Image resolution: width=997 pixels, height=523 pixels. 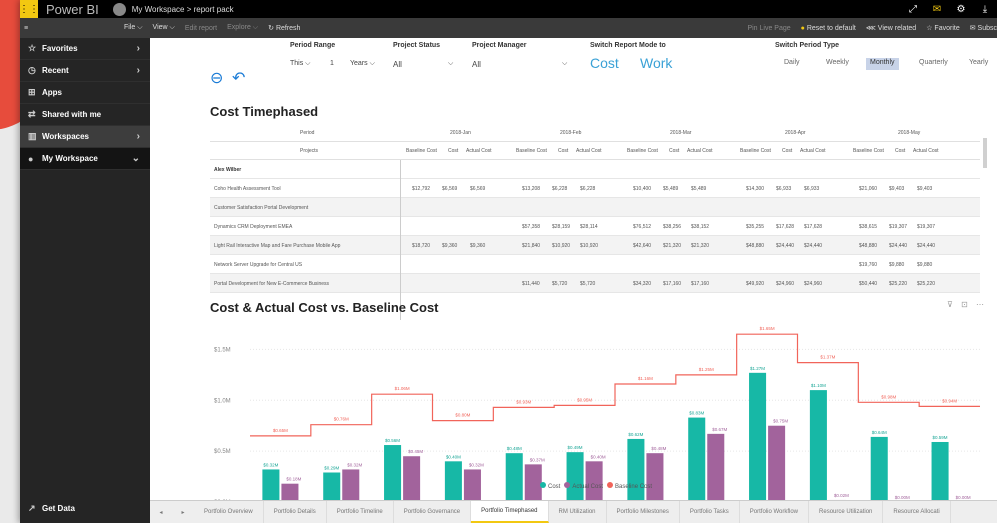 What do you see at coordinates (891, 28) in the screenshot?
I see `view-related-button: ⋘ View related` at bounding box center [891, 28].